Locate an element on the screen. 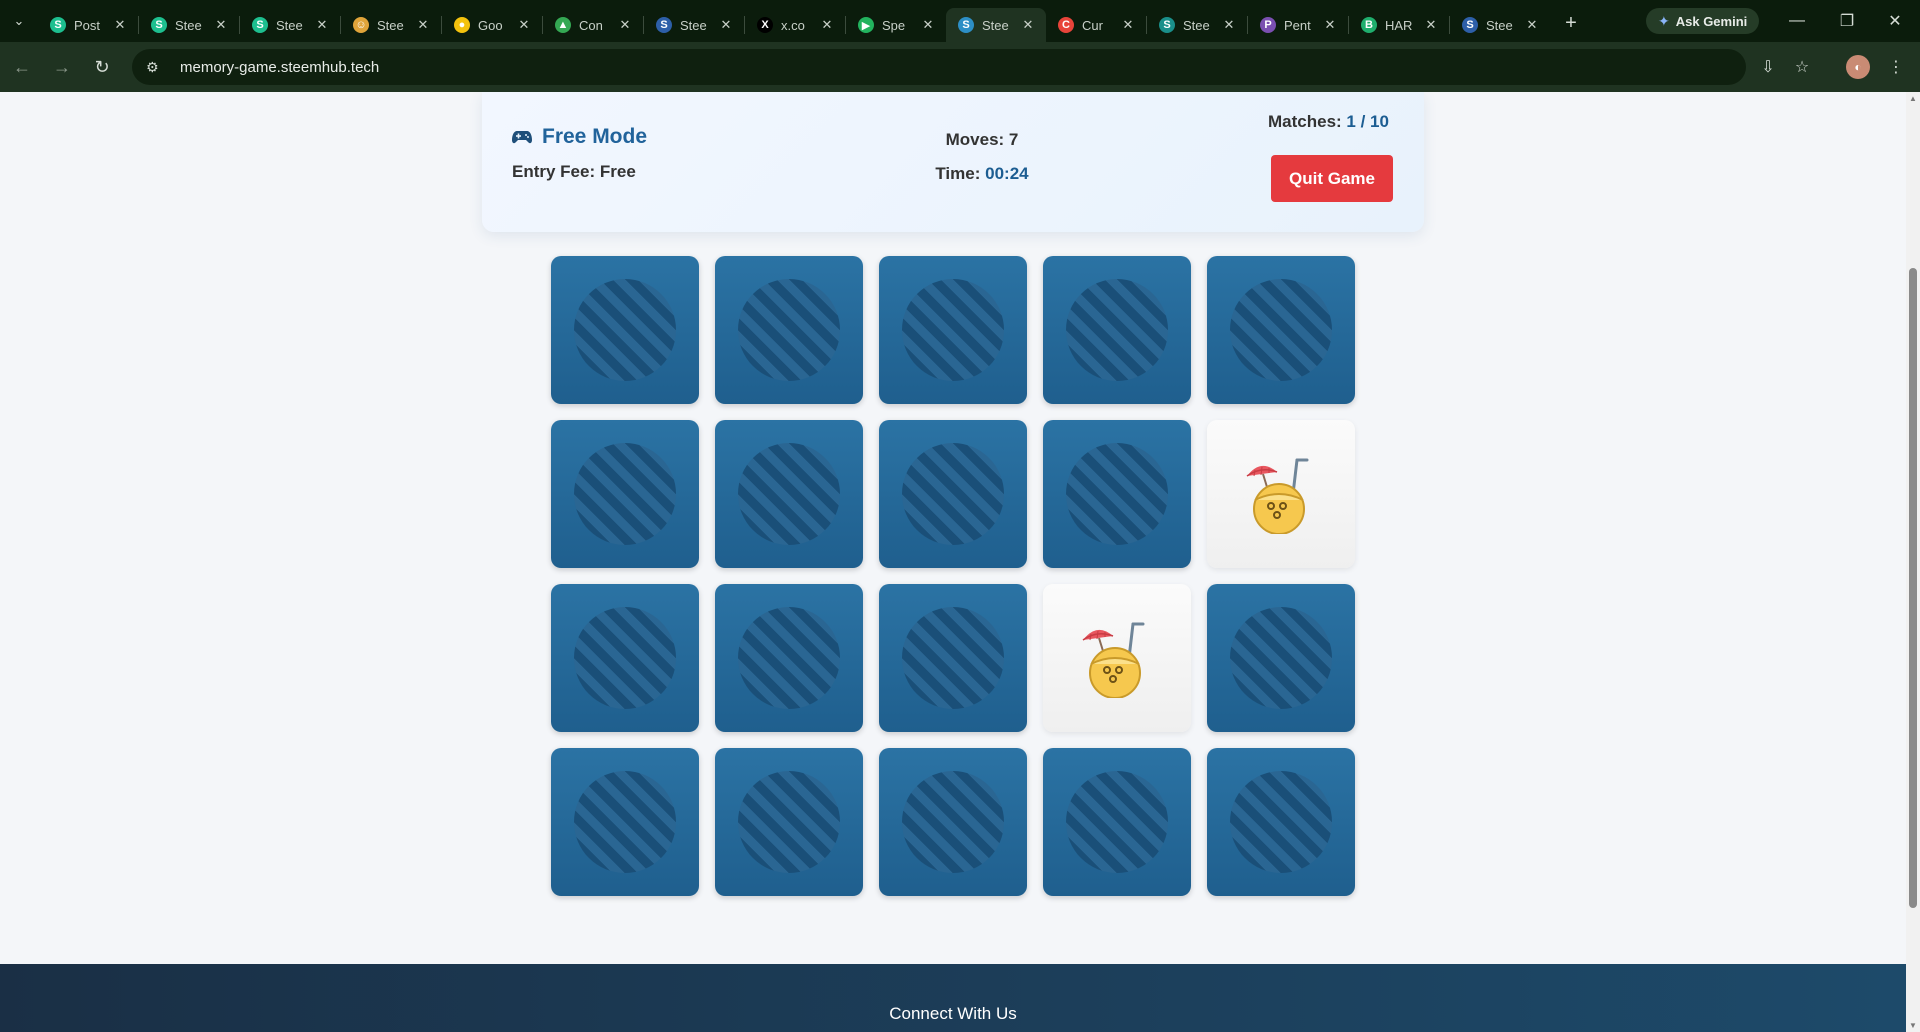 The width and height of the screenshot is (1920, 1032). quit-game-button: Quit Game is located at coordinates (1332, 178).